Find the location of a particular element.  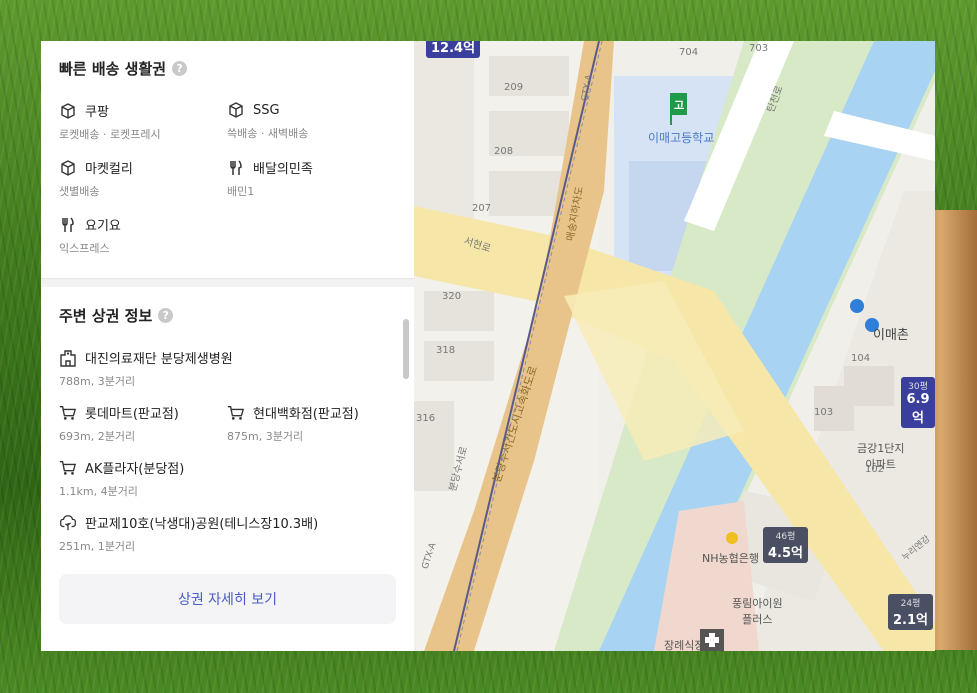

poi-item-name: 판교제10호(낙생대)공원(테니스장10.3배) is located at coordinates (202, 524).